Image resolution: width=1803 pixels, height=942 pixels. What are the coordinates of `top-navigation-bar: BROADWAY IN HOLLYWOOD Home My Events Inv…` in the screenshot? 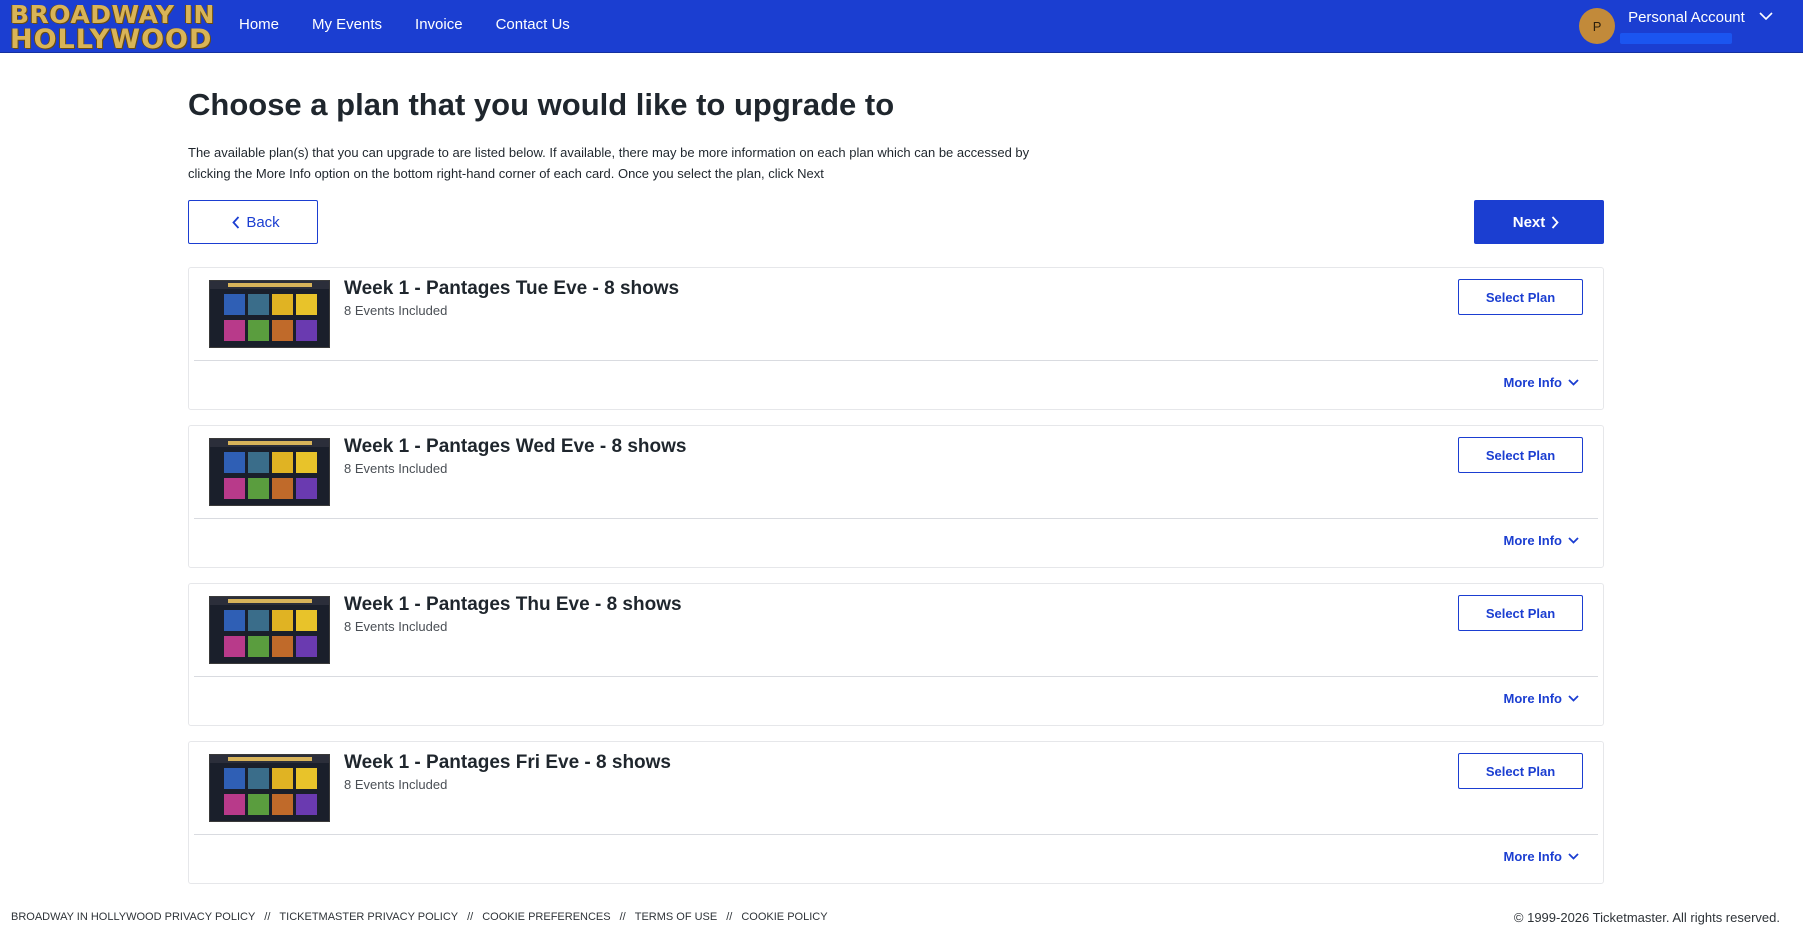 It's located at (901, 26).